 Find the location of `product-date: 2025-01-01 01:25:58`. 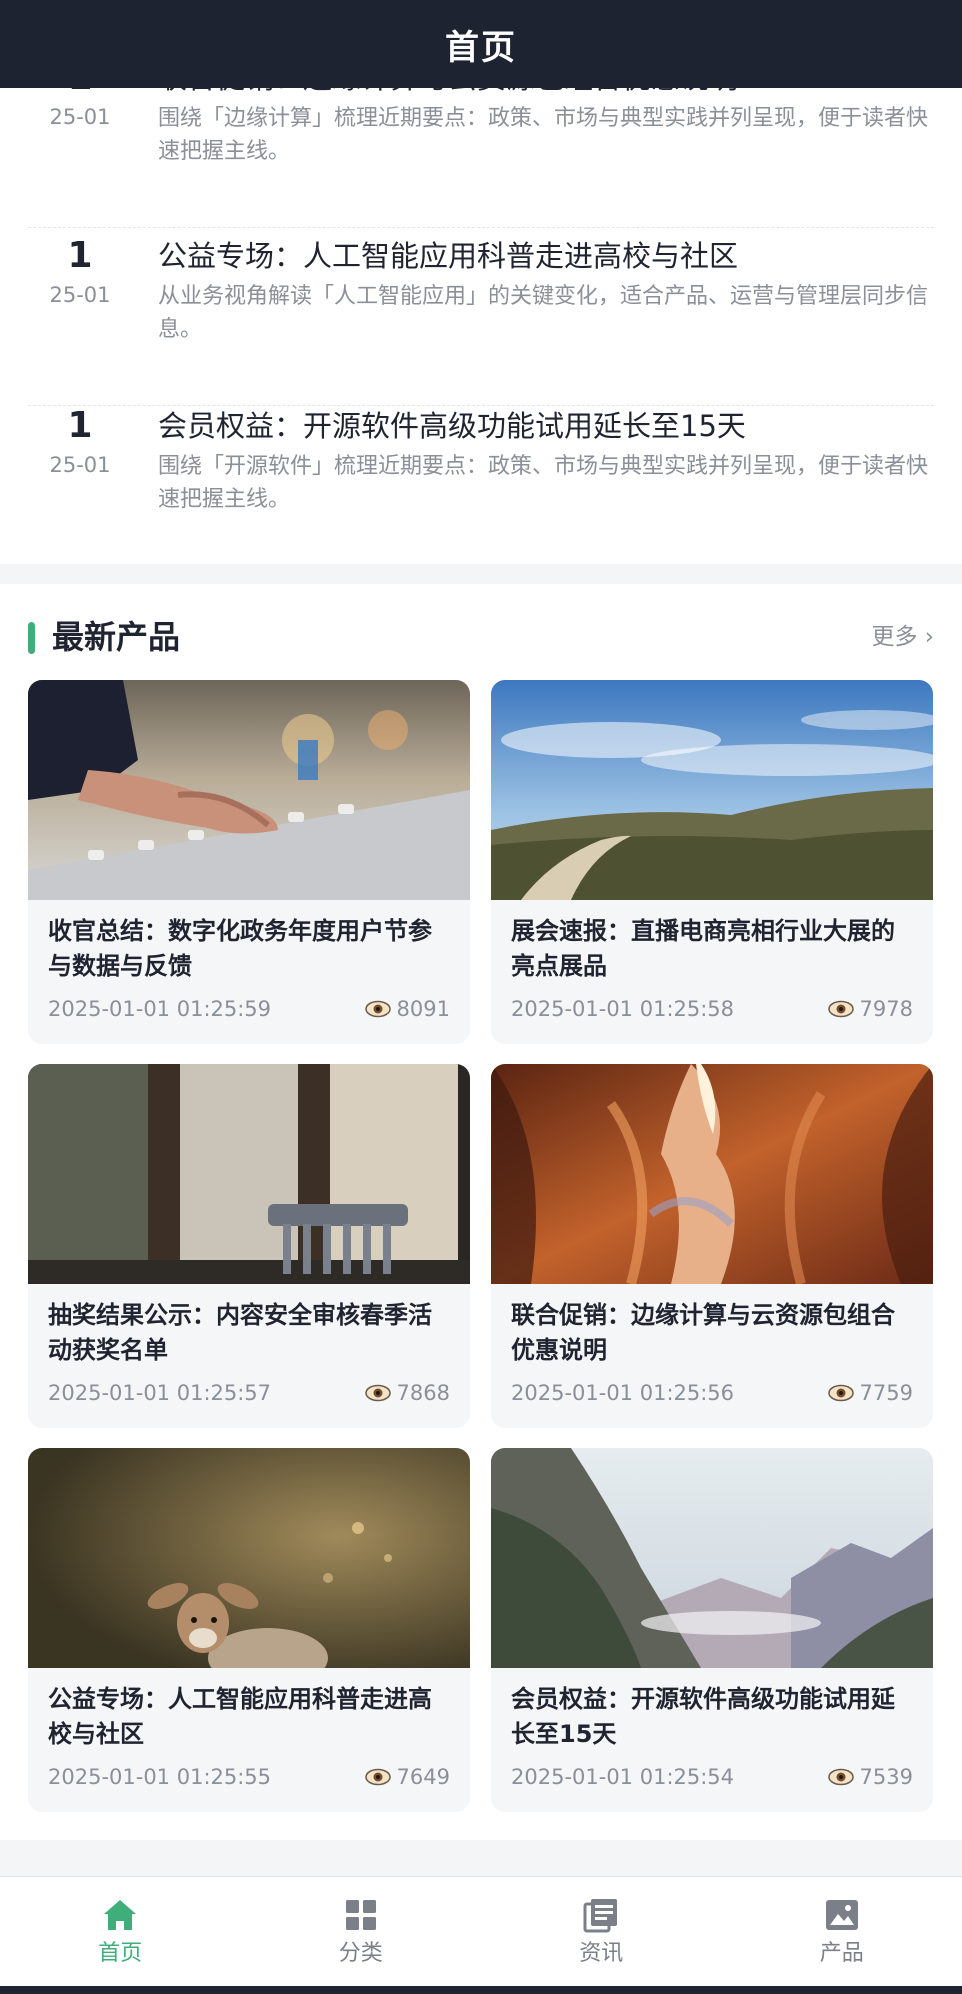

product-date: 2025-01-01 01:25:58 is located at coordinates (623, 1009).